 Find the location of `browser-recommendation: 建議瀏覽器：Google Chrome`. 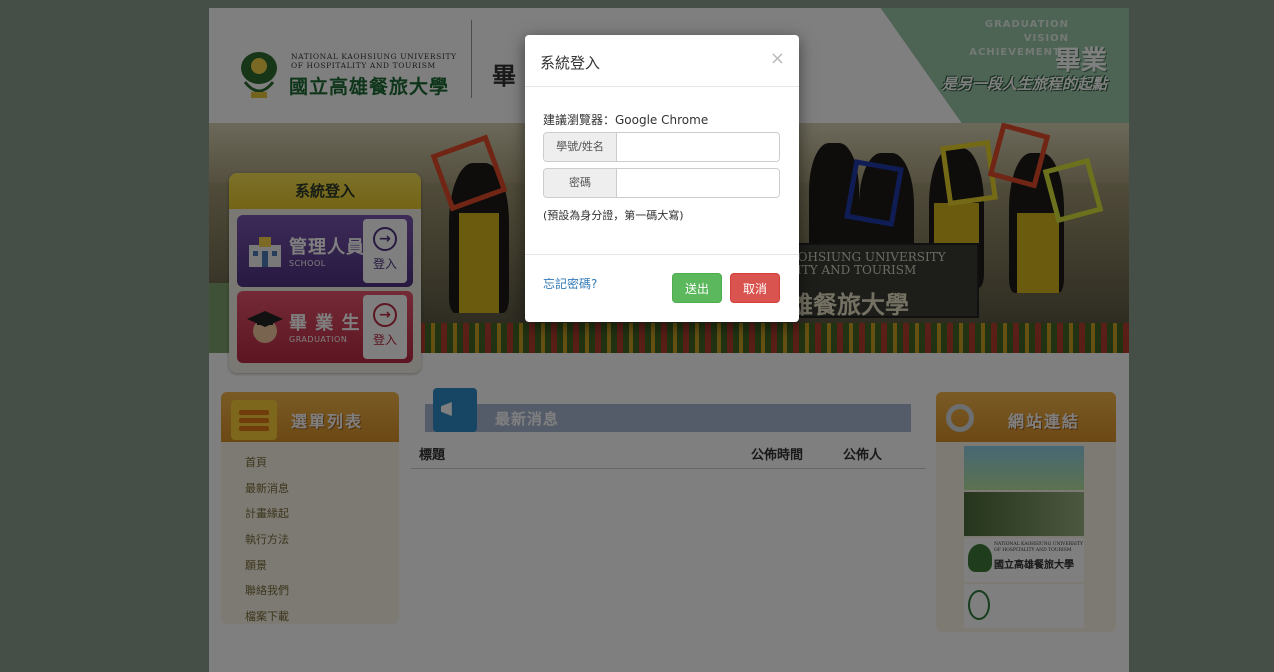

browser-recommendation: 建議瀏覽器：Google Chrome is located at coordinates (626, 120).